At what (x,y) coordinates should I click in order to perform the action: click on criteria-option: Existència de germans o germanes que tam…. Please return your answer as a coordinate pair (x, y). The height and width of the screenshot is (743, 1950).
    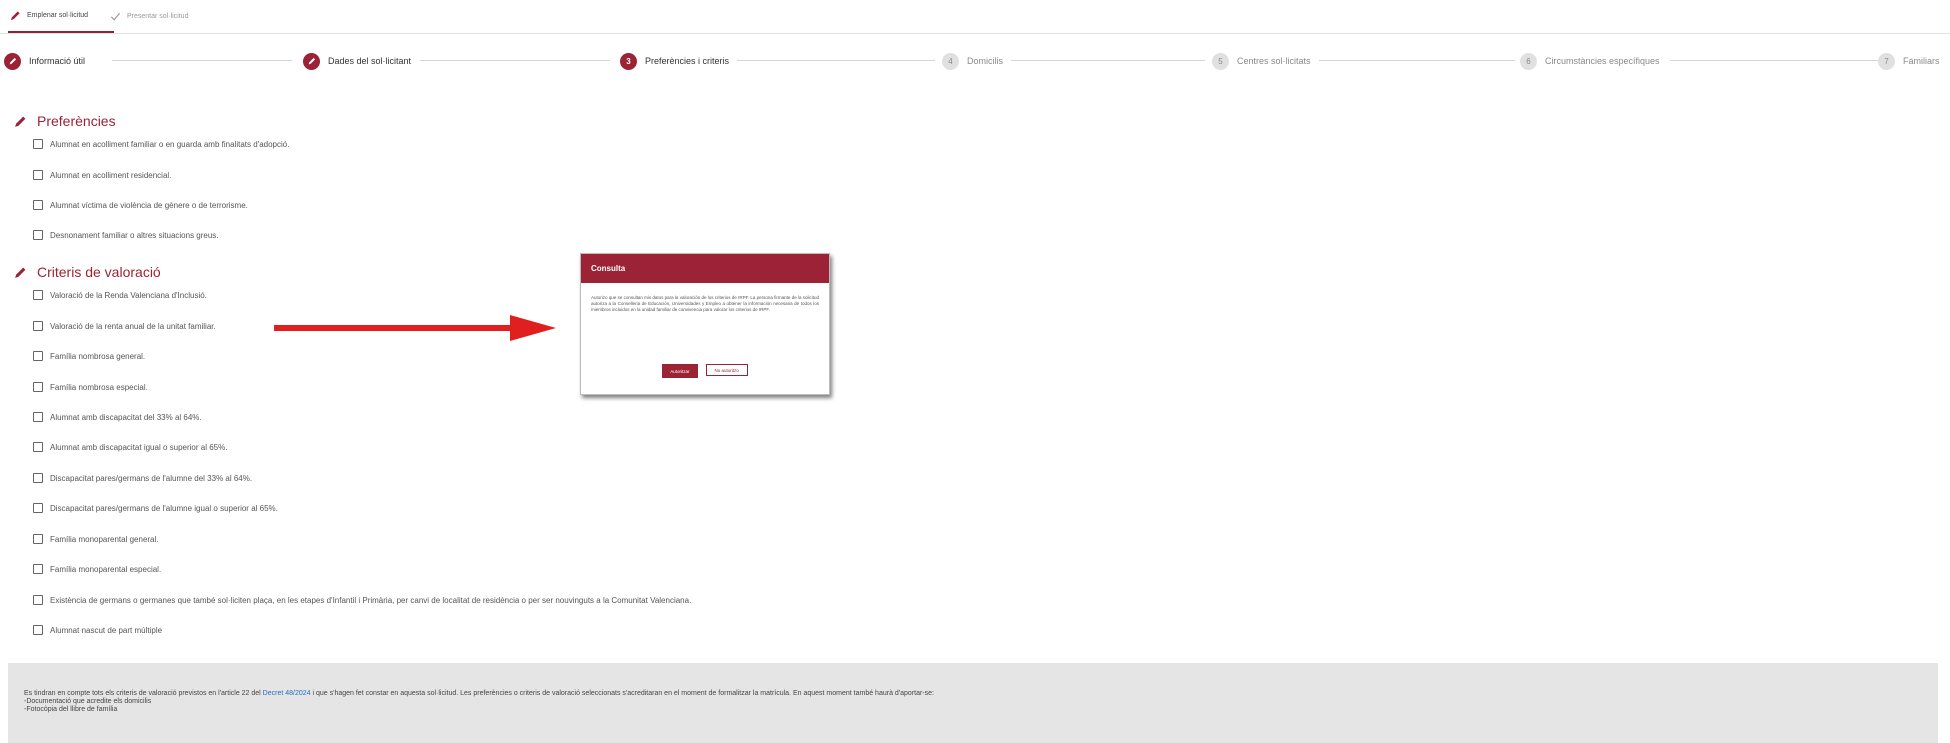
    Looking at the image, I should click on (362, 600).